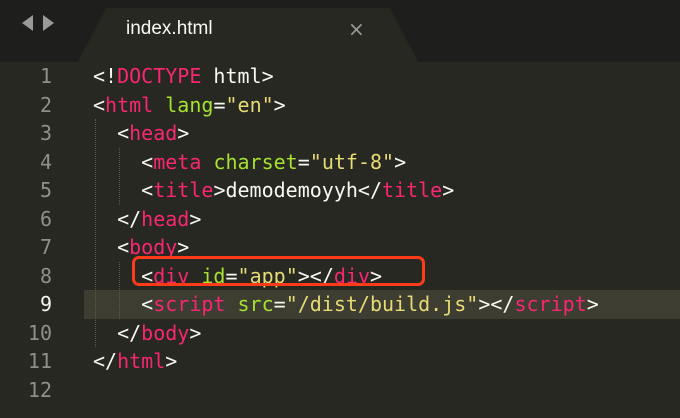 This screenshot has width=680, height=418. Describe the element at coordinates (105, 76) in the screenshot. I see `code-token: <!` at that location.